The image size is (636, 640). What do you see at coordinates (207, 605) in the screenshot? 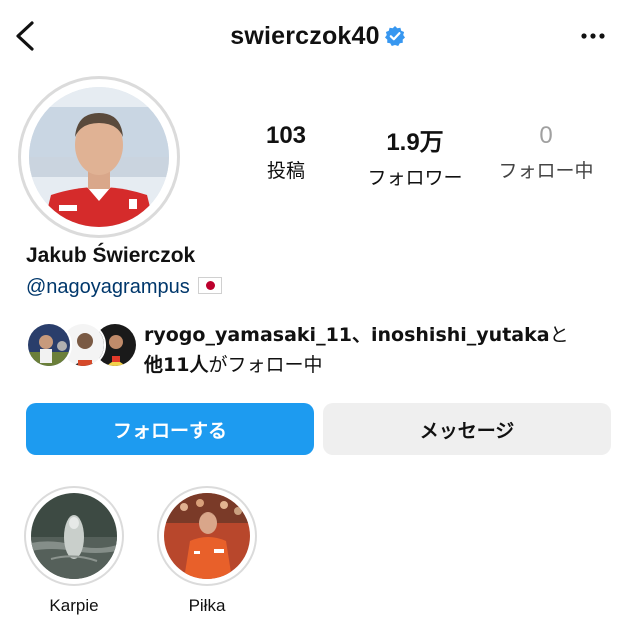
I see `highlight-label: Piłka` at bounding box center [207, 605].